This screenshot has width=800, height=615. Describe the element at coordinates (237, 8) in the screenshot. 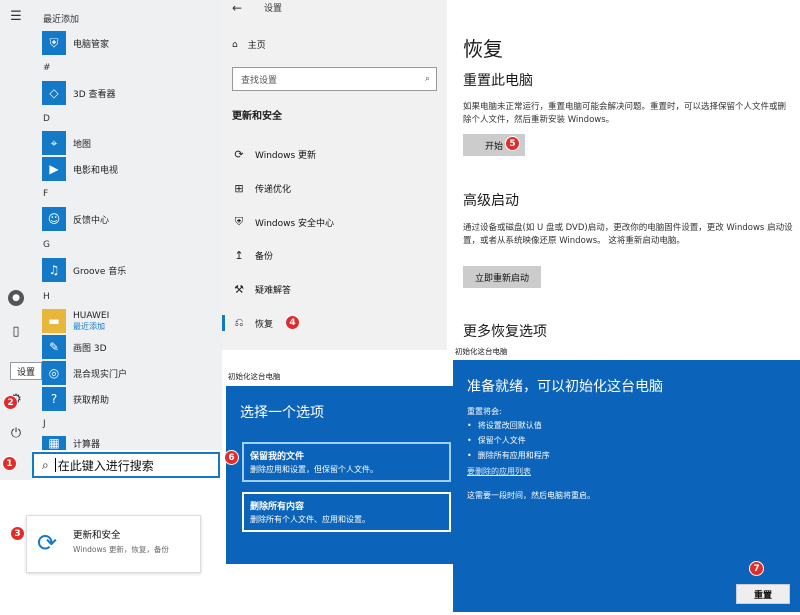

I see `back-arrow-icon: ←` at that location.